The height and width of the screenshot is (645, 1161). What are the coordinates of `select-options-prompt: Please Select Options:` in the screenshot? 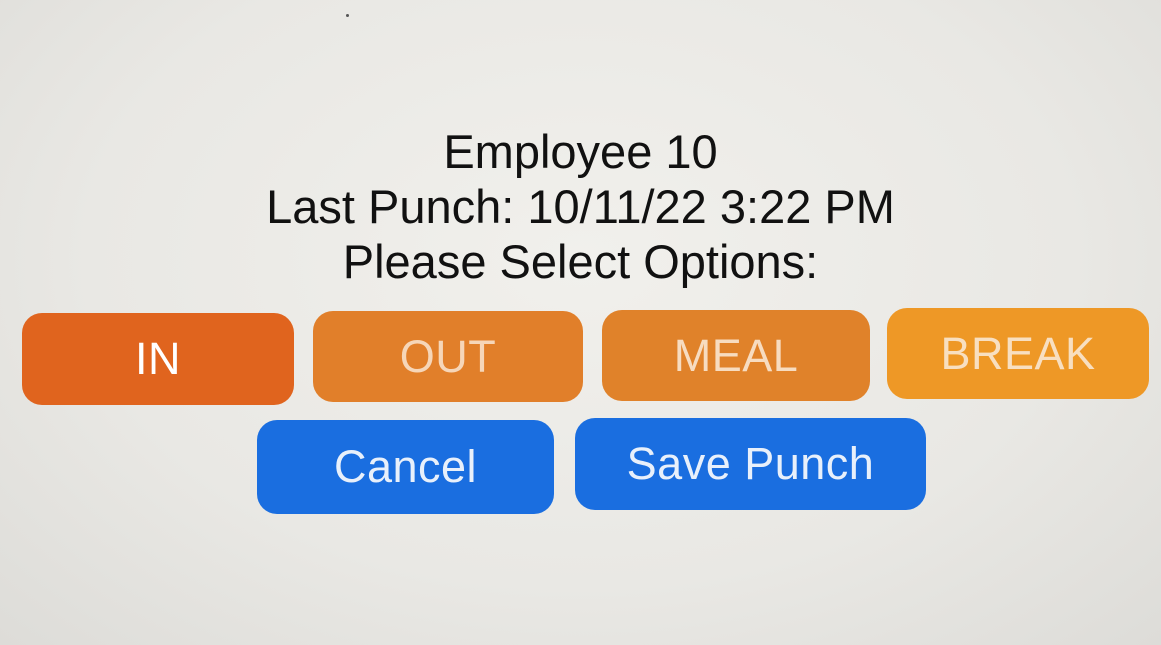 It's located at (580, 261).